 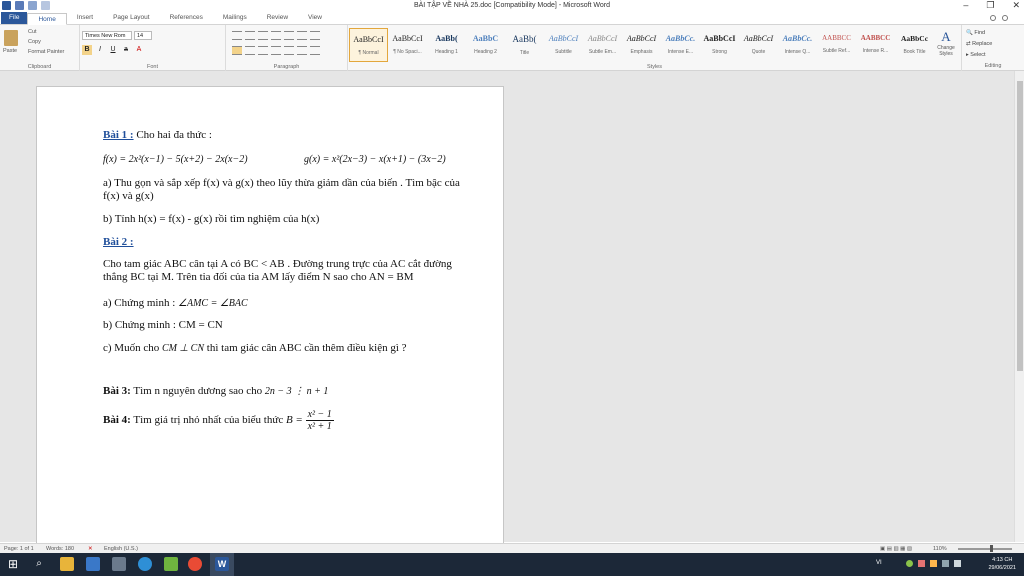 I want to click on tab-view: View, so click(x=315, y=18).